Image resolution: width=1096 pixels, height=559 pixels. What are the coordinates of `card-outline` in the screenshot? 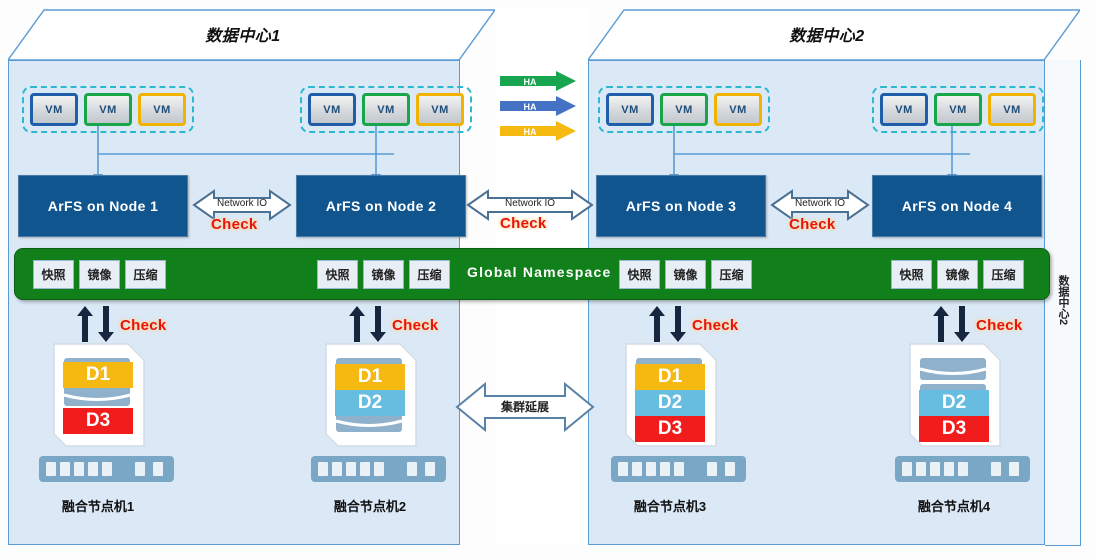 It's located at (99, 395).